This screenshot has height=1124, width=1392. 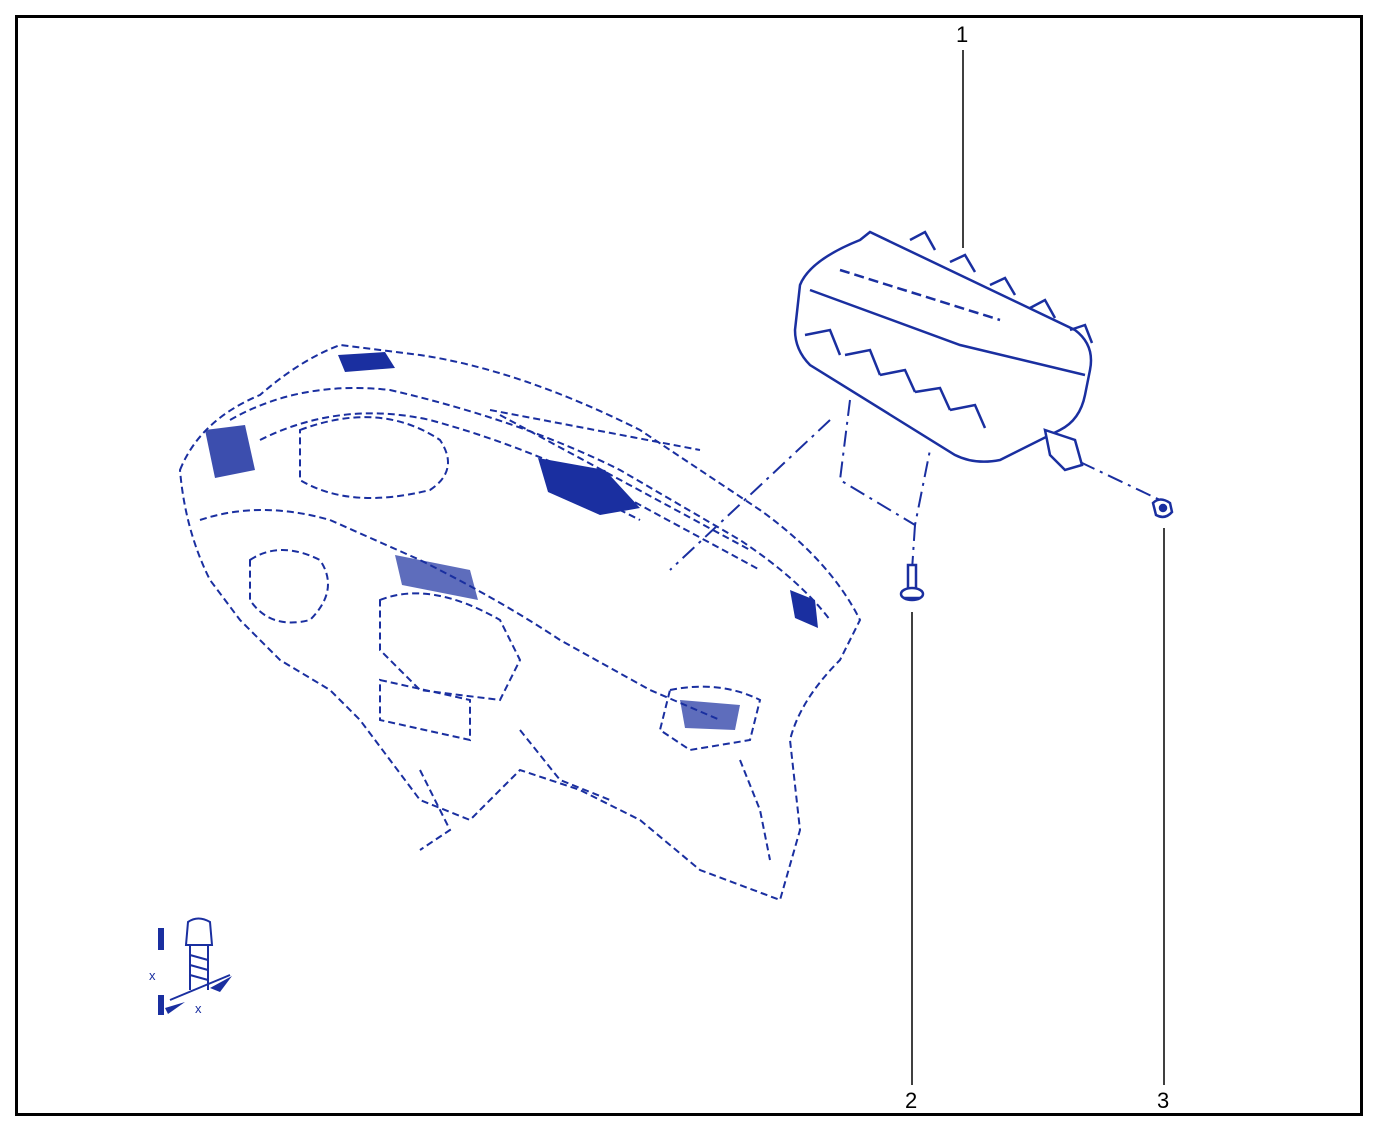 I want to click on torque-symbol: x x, so click(x=190, y=966).